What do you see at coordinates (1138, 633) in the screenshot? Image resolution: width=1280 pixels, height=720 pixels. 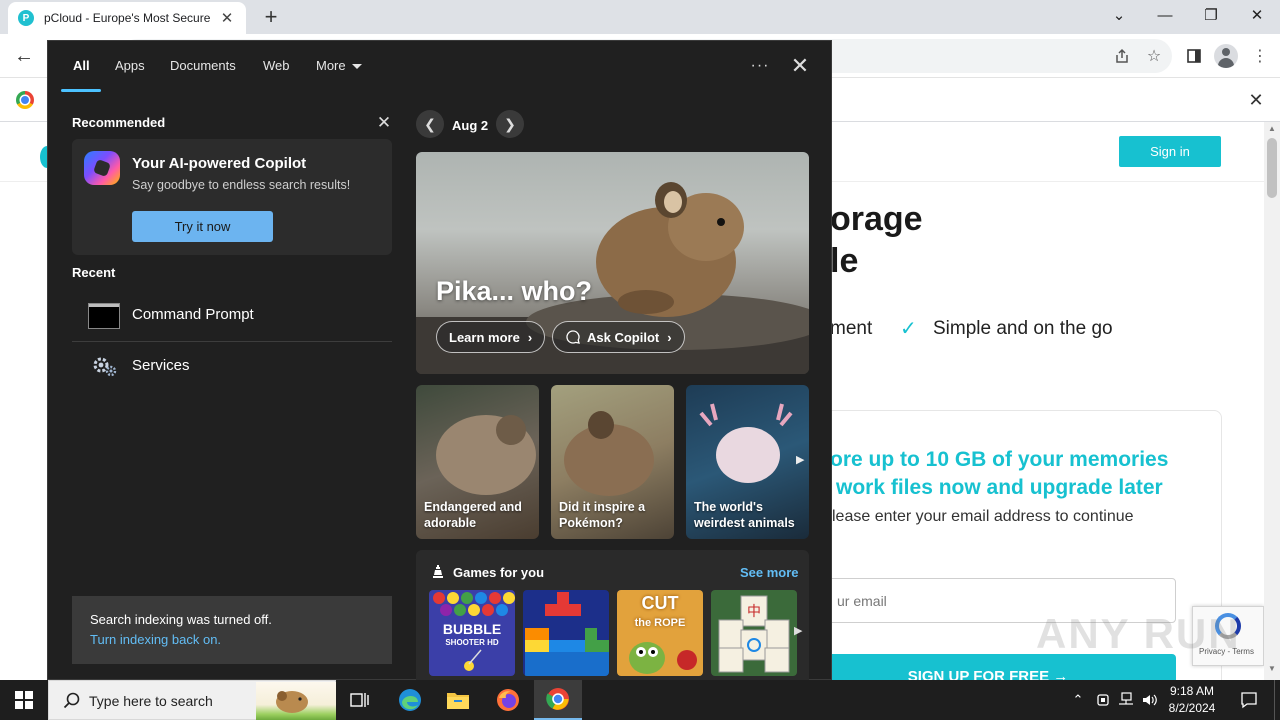 I see `anyrun-watermark: ANY RUN` at bounding box center [1138, 633].